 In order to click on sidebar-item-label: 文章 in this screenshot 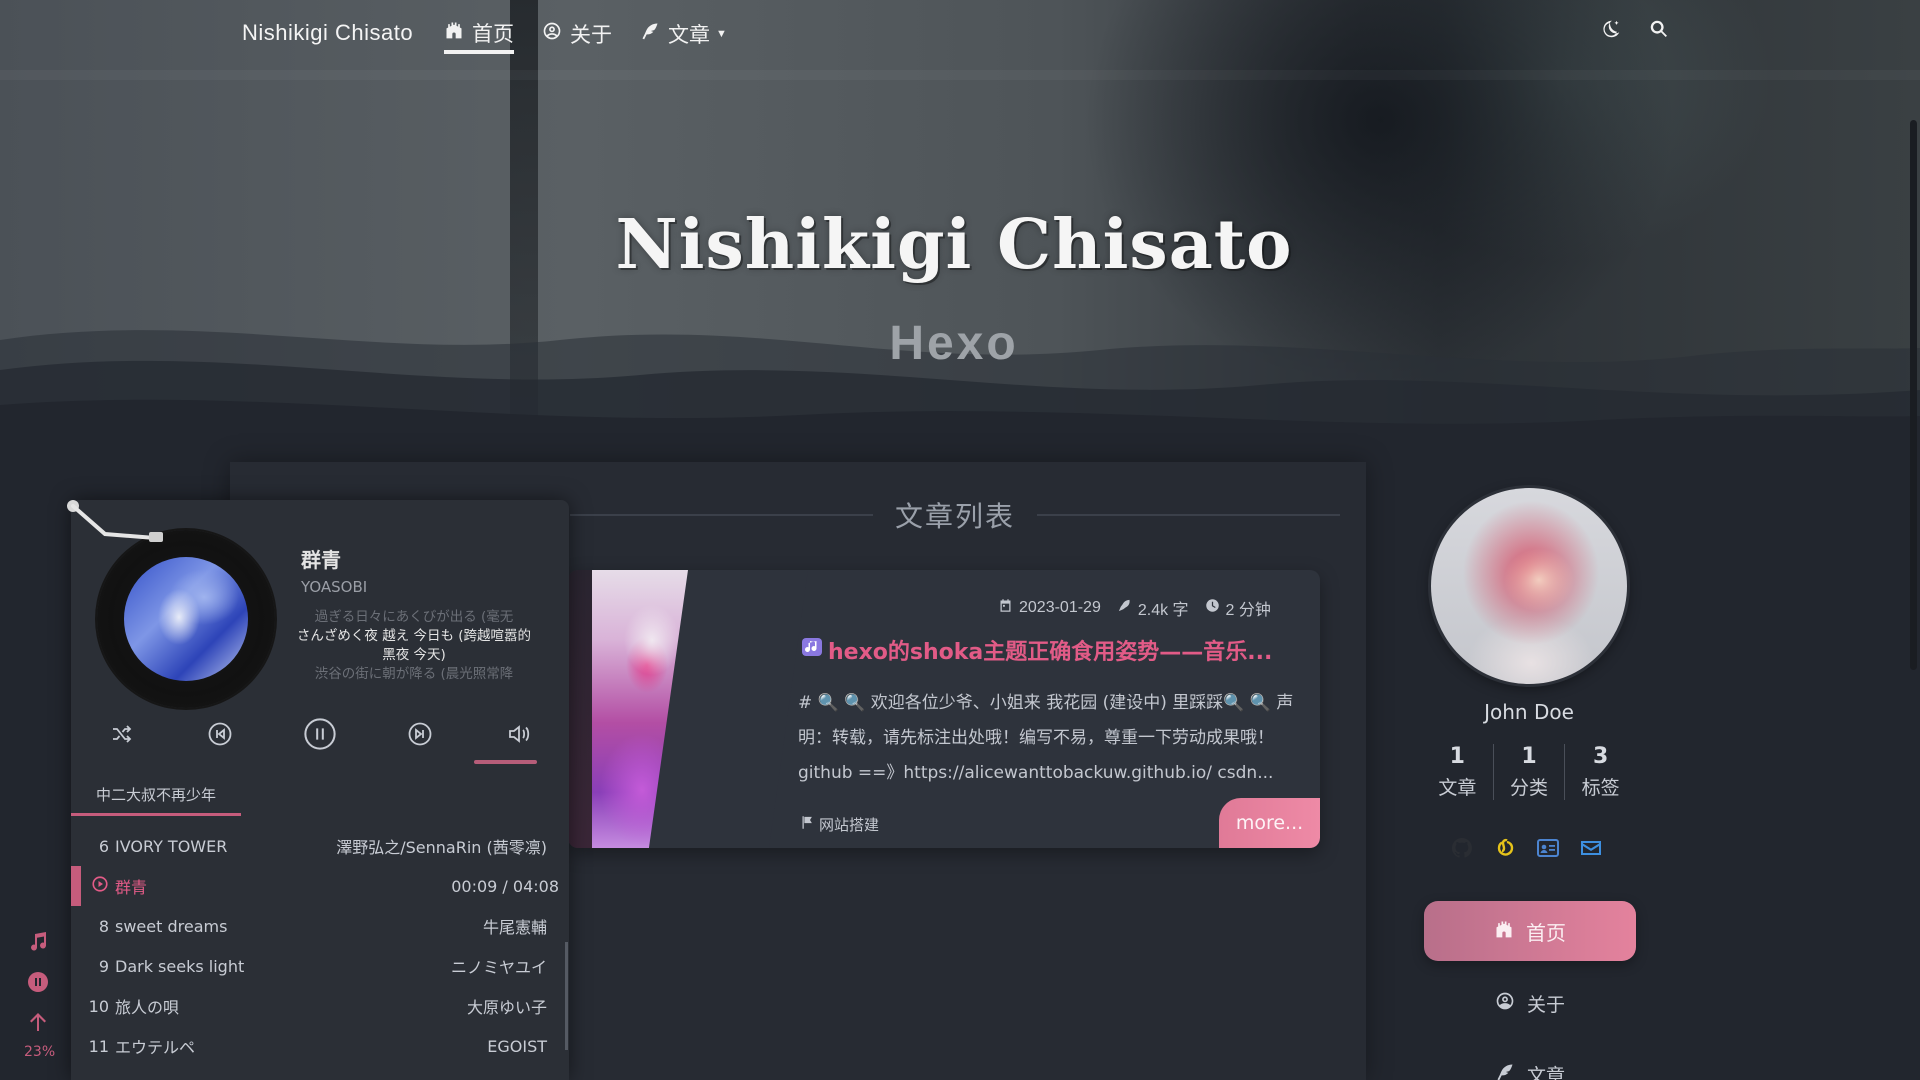, I will do `click(1545, 1072)`.